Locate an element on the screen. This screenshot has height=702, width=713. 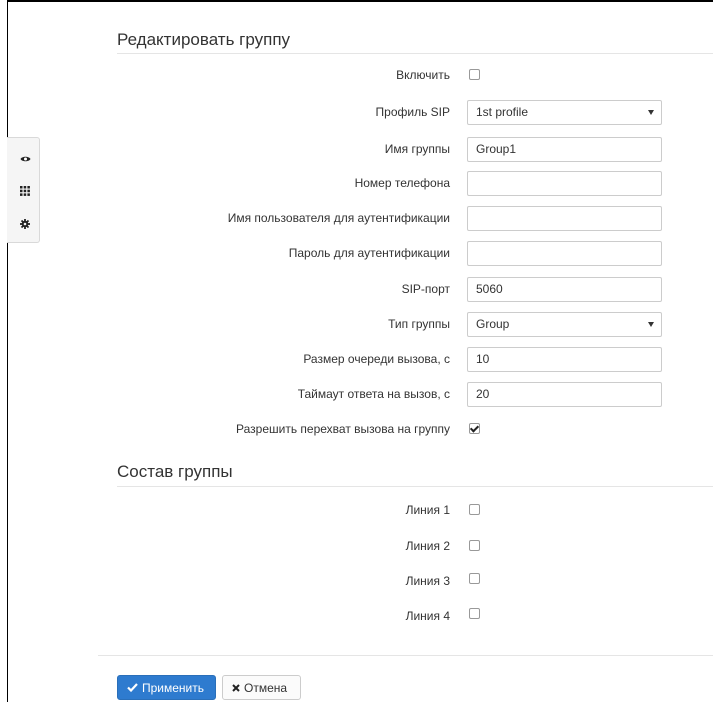
line-4-label: Линия 4 is located at coordinates (427, 616).